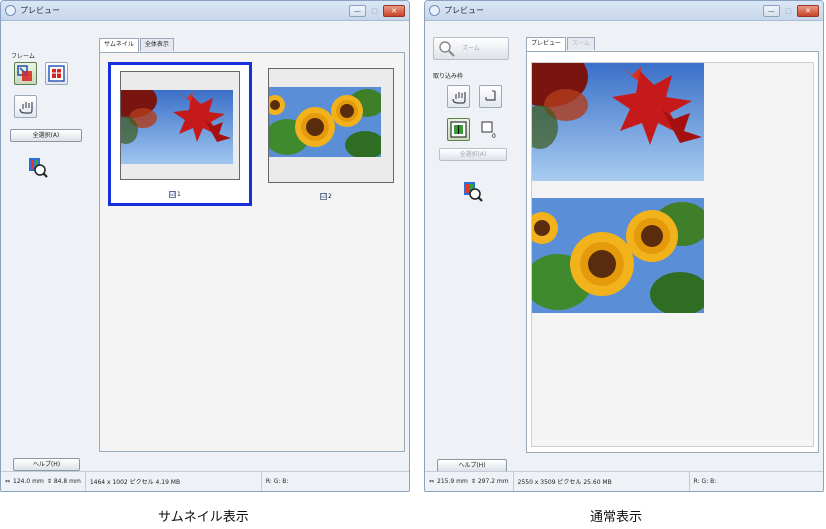 The image size is (826, 529). Describe the element at coordinates (546, 44) in the screenshot. I see `tab-preview: プレビュー` at that location.